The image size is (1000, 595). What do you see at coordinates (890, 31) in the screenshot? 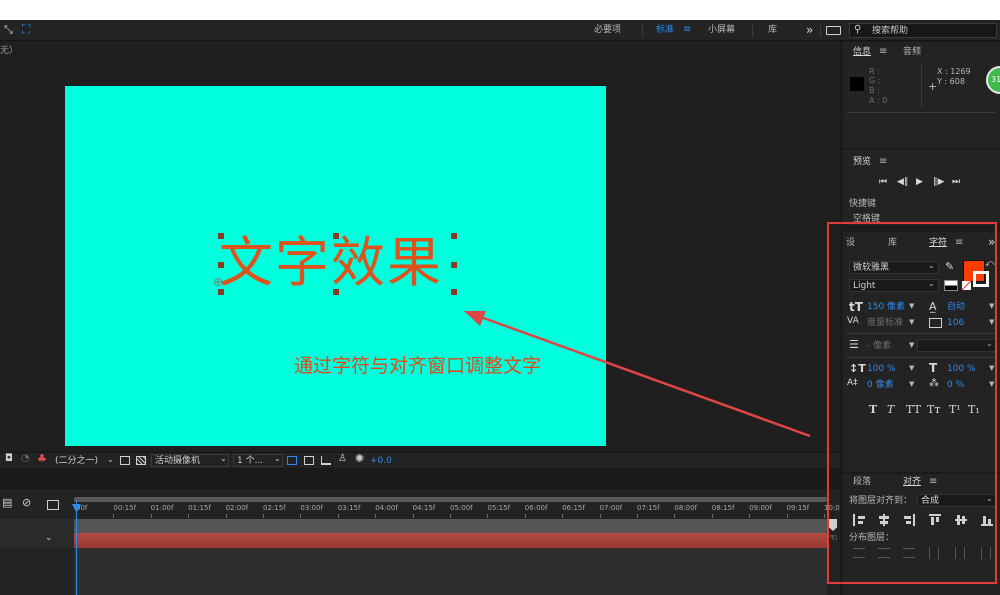
I see `help-search-input: 搜索帮助` at bounding box center [890, 31].